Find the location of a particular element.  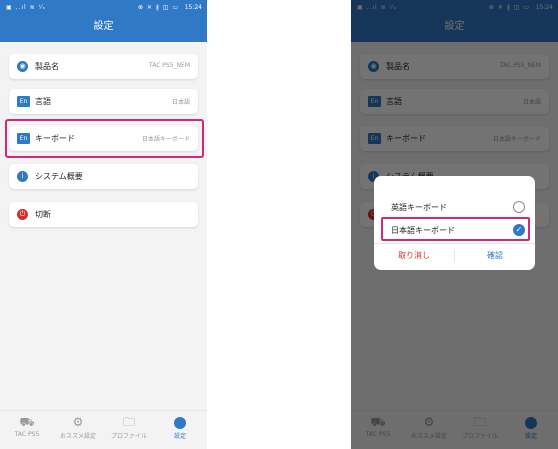

tab-profile: 🗀 プロファイル is located at coordinates (129, 426).